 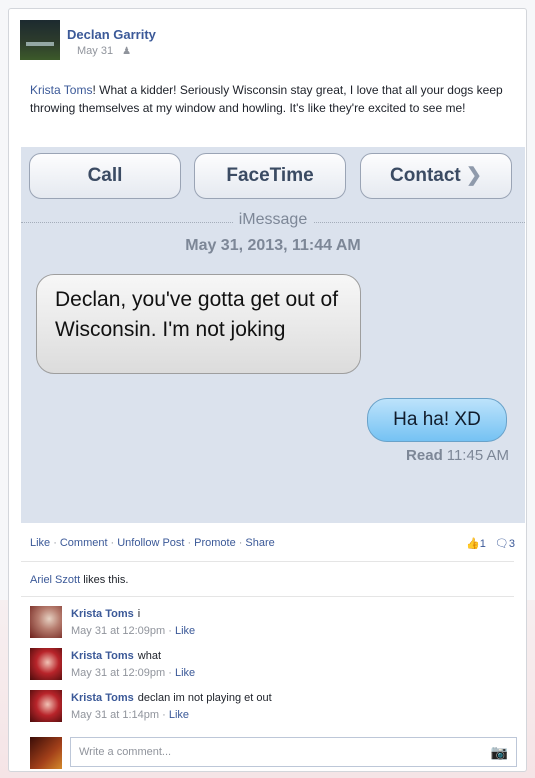 What do you see at coordinates (40, 543) in the screenshot?
I see `like-link: Like` at bounding box center [40, 543].